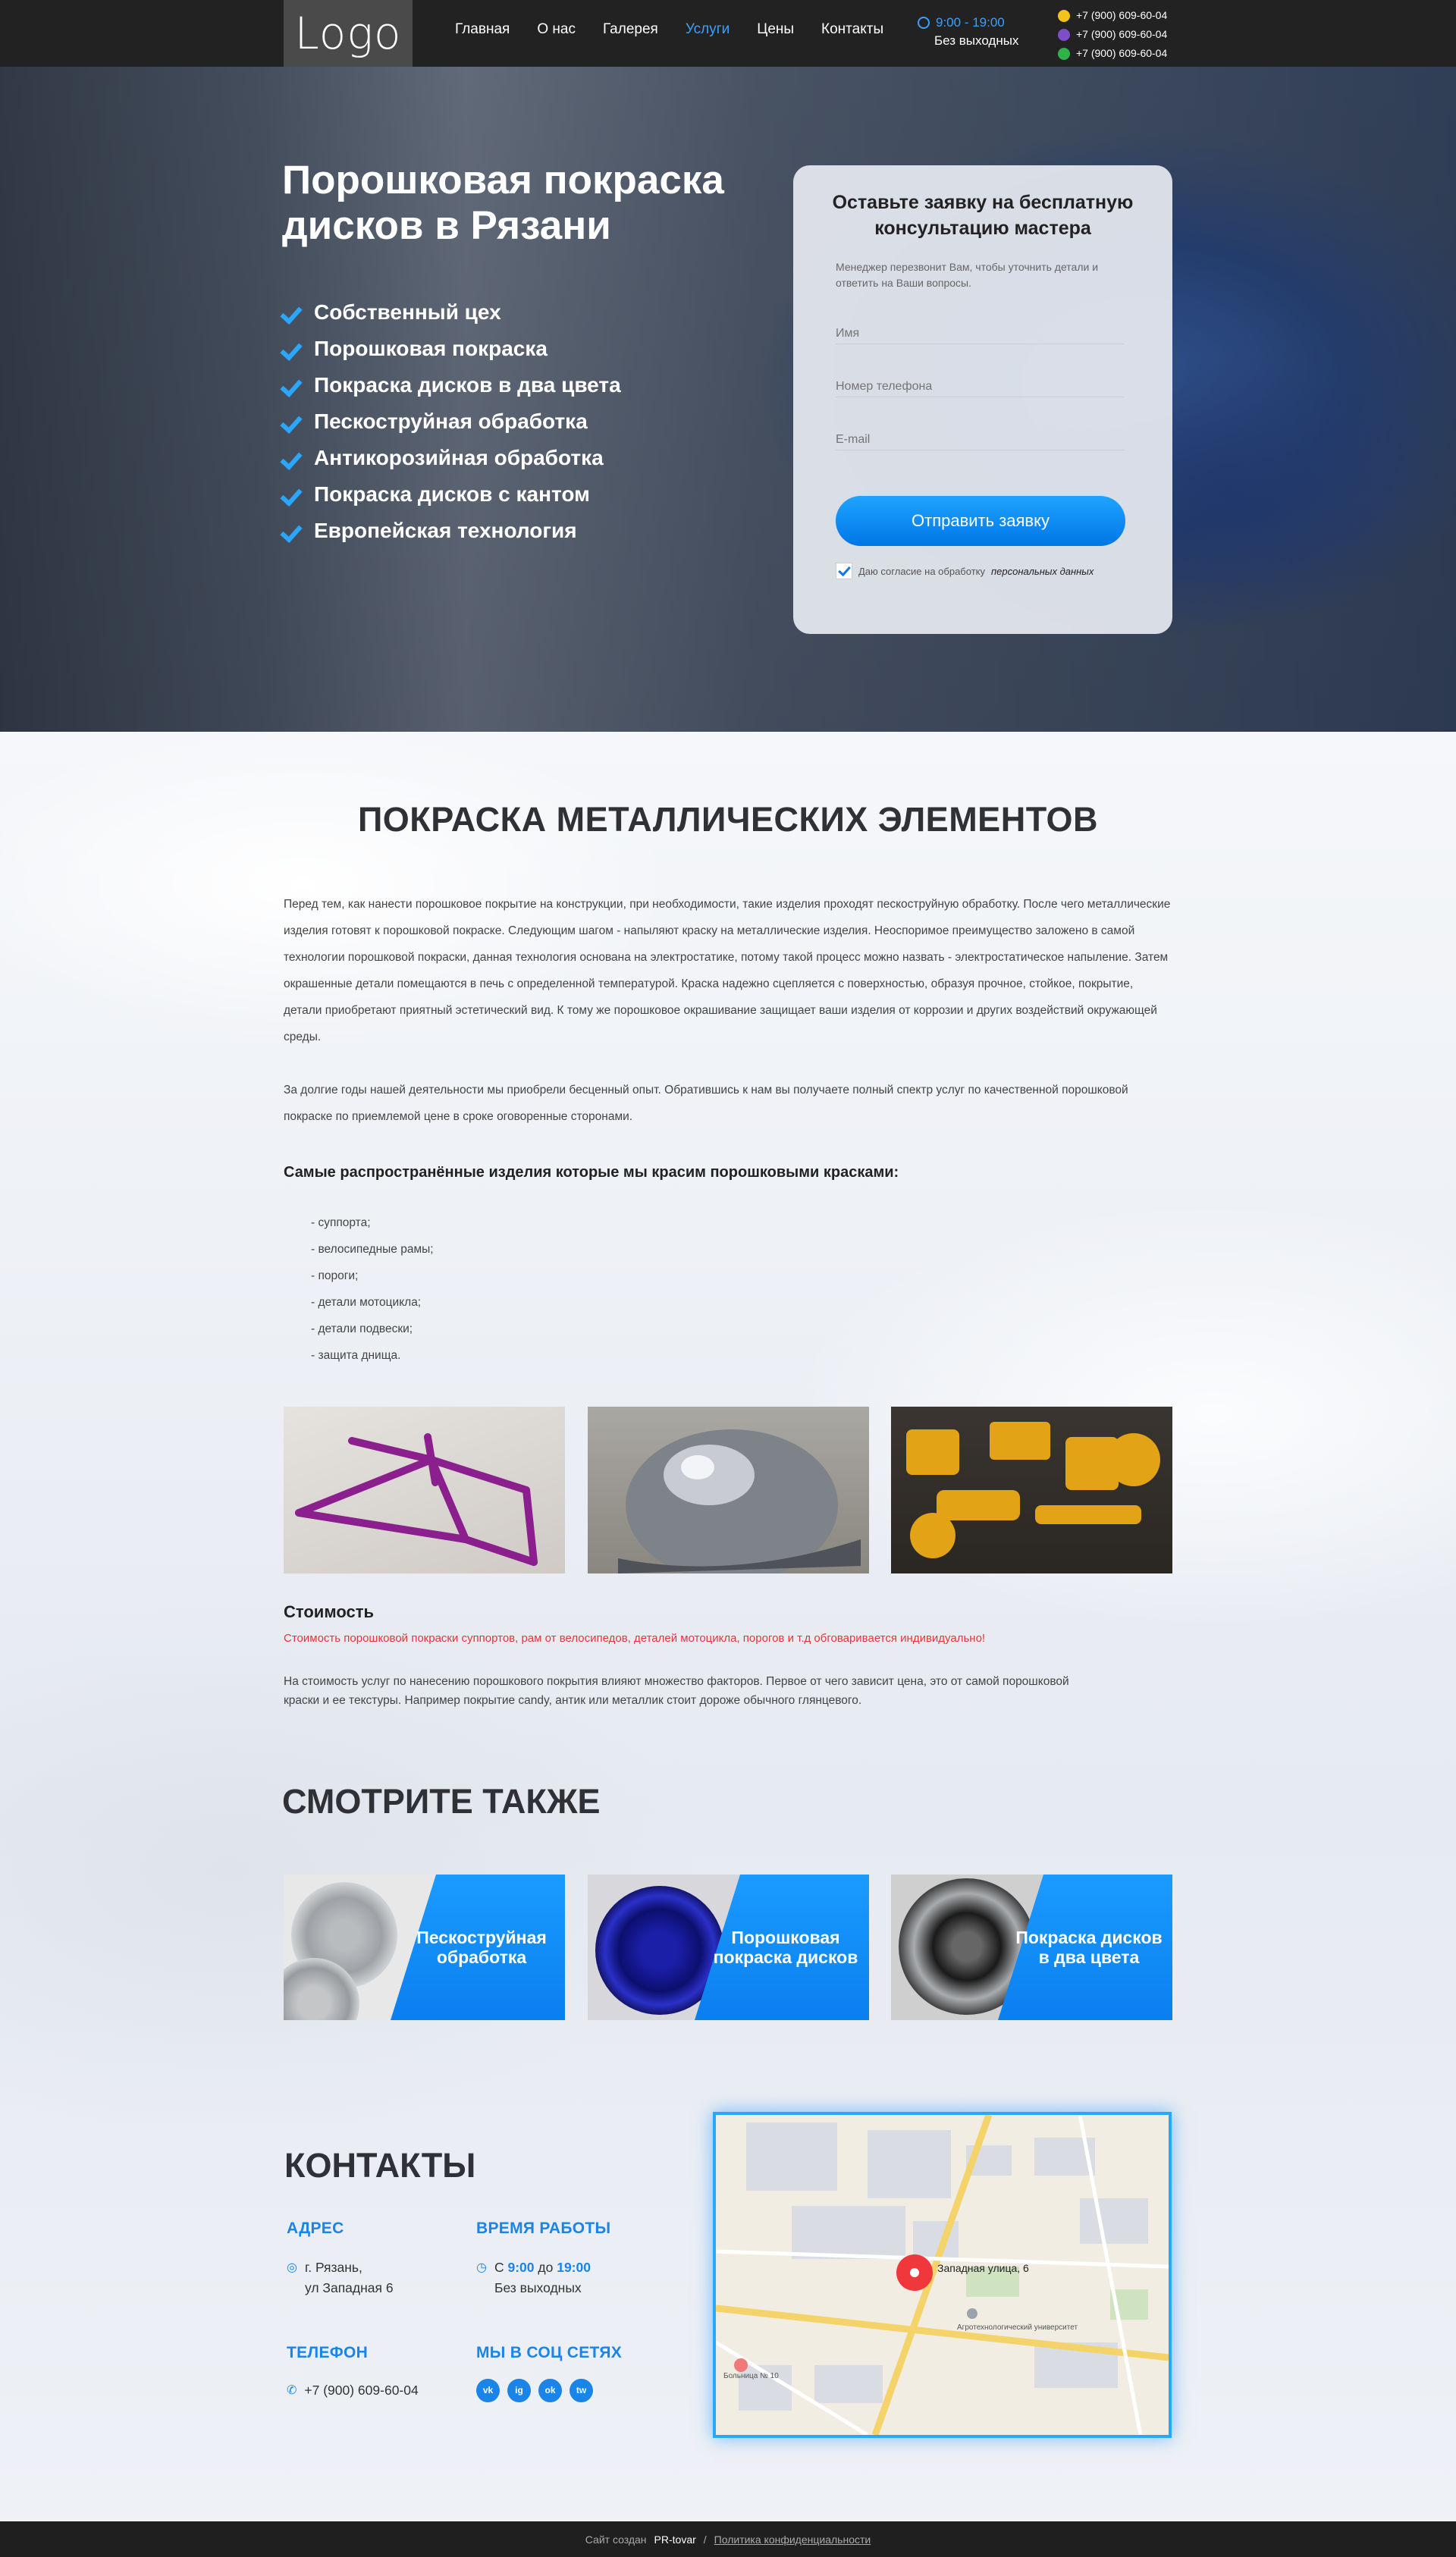 The height and width of the screenshot is (2557, 1456). I want to click on map-address-label: Западная улица, 6, so click(983, 2268).